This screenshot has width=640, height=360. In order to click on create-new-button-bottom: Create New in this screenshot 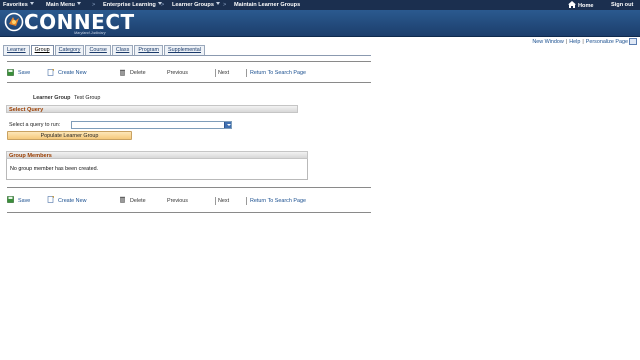, I will do `click(72, 201)`.